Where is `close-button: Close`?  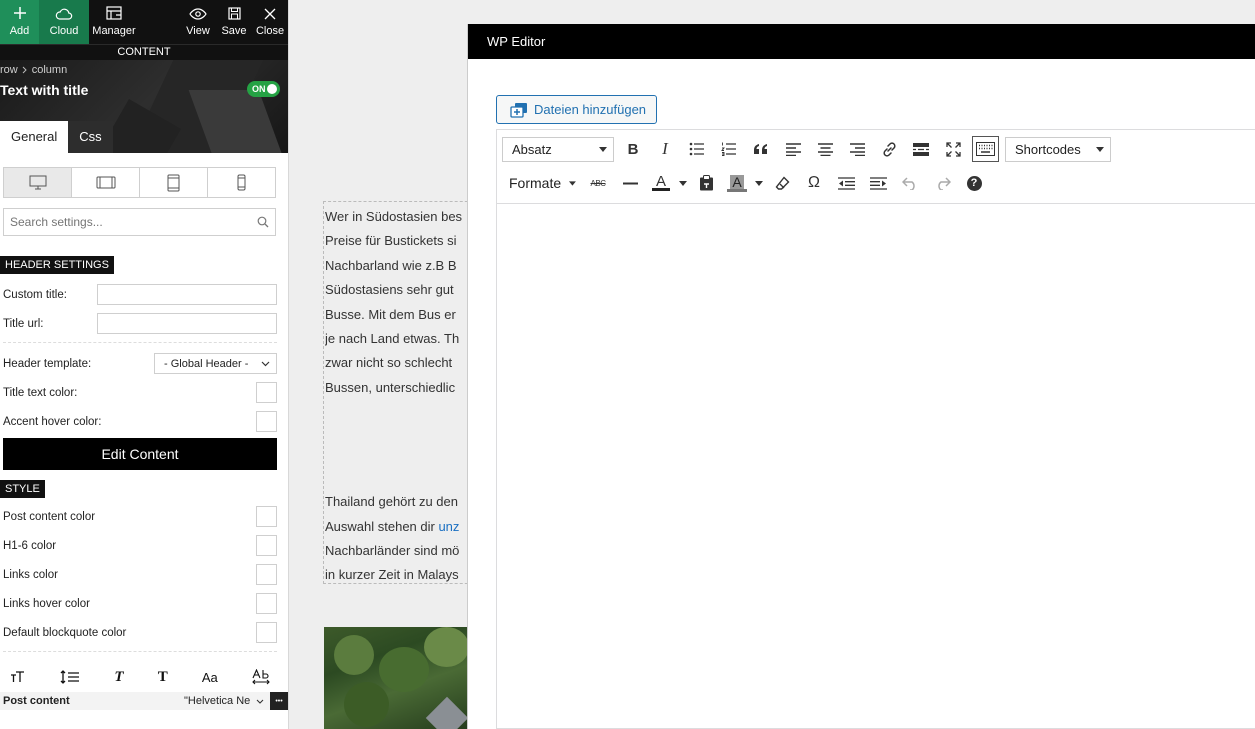
close-button: Close is located at coordinates (270, 22).